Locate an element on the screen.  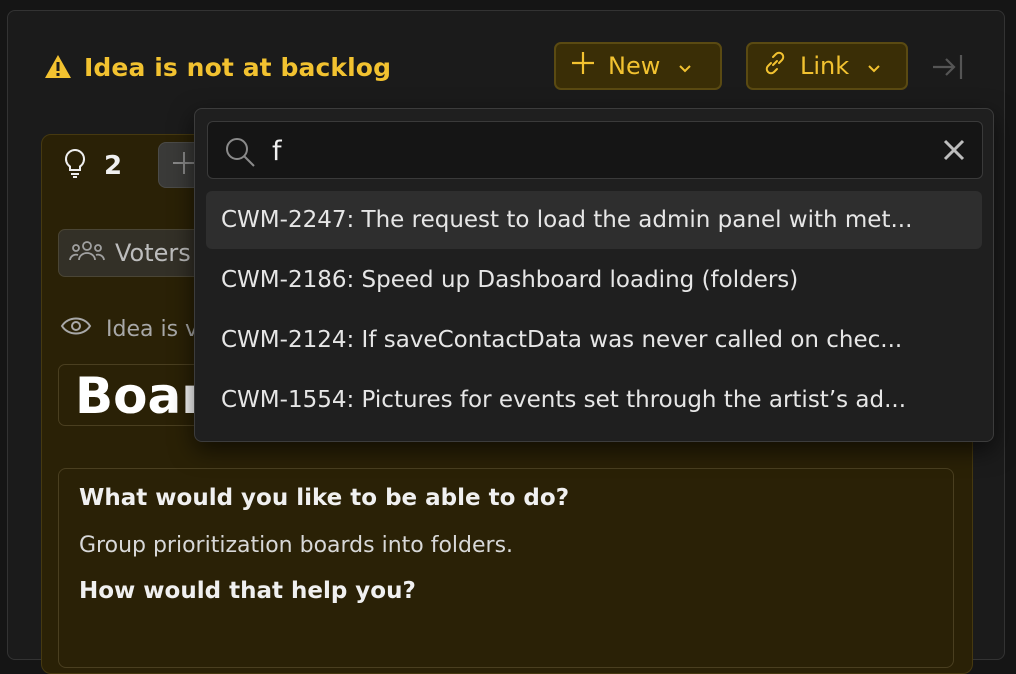
link-icon is located at coordinates (775, 66).